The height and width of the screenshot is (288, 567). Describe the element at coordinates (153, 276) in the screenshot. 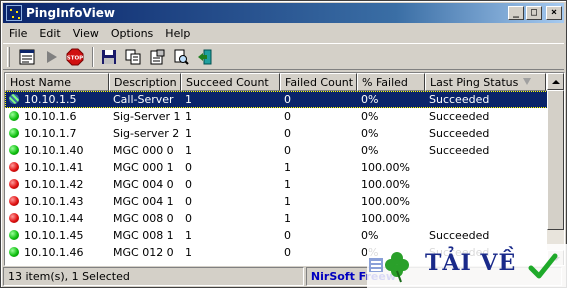

I see `status-item-count: 13 item(s), 1 Selected` at that location.